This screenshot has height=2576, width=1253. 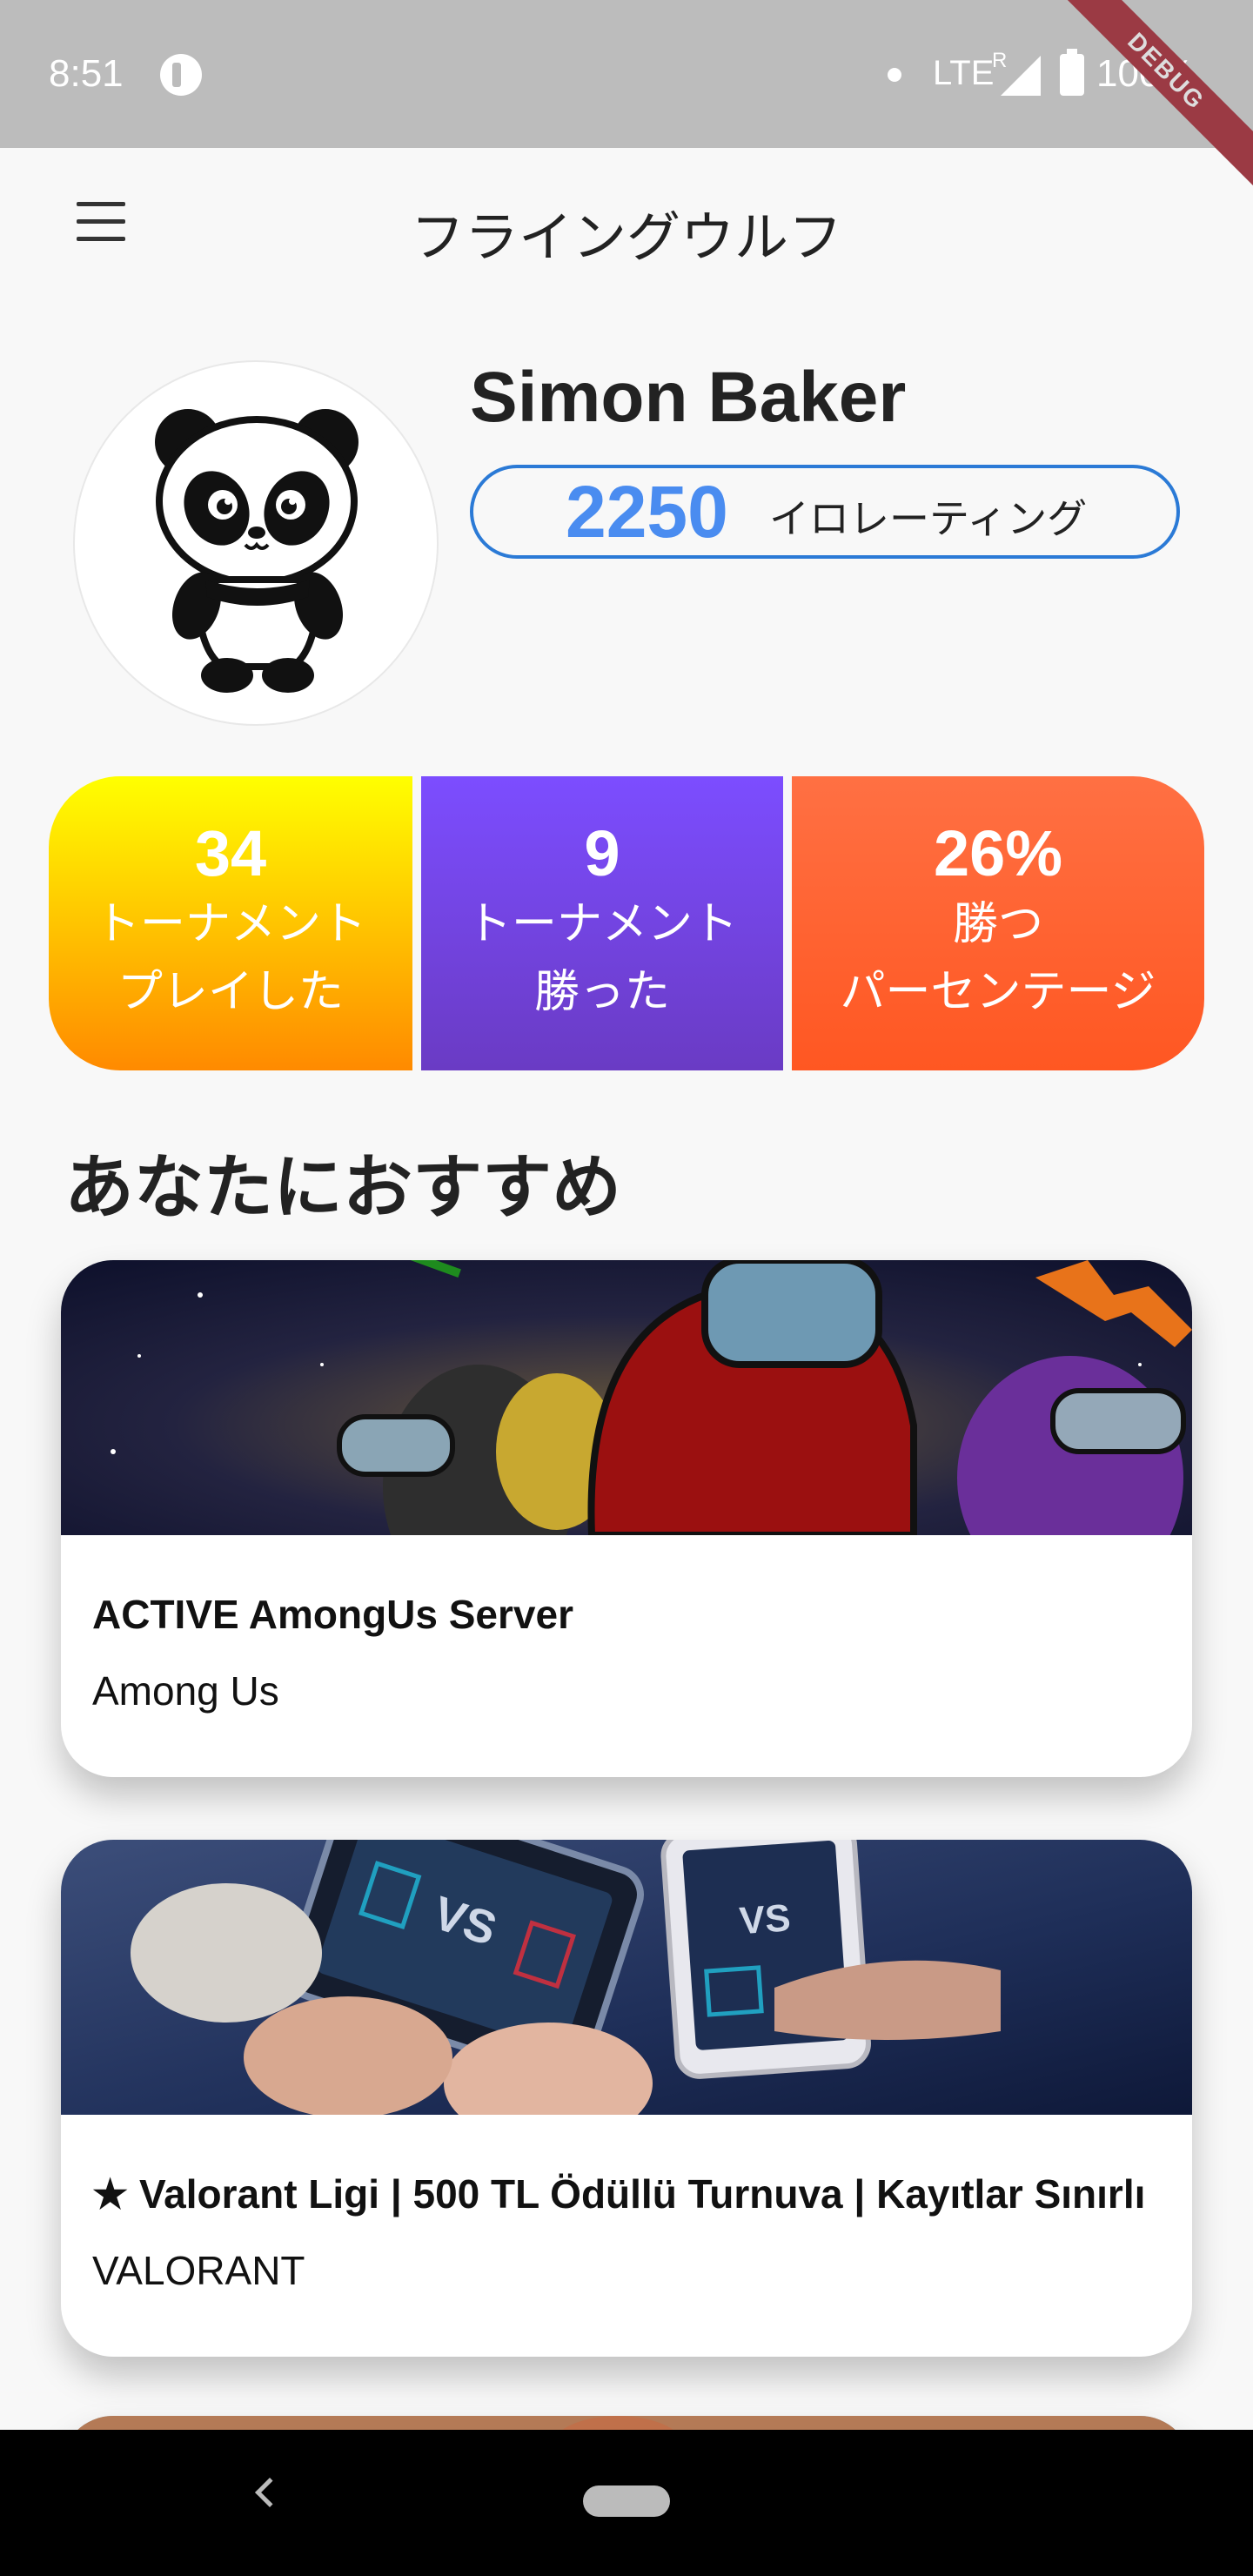 I want to click on stat-win-percentage: 26% 勝つ パーセンテージ, so click(x=998, y=923).